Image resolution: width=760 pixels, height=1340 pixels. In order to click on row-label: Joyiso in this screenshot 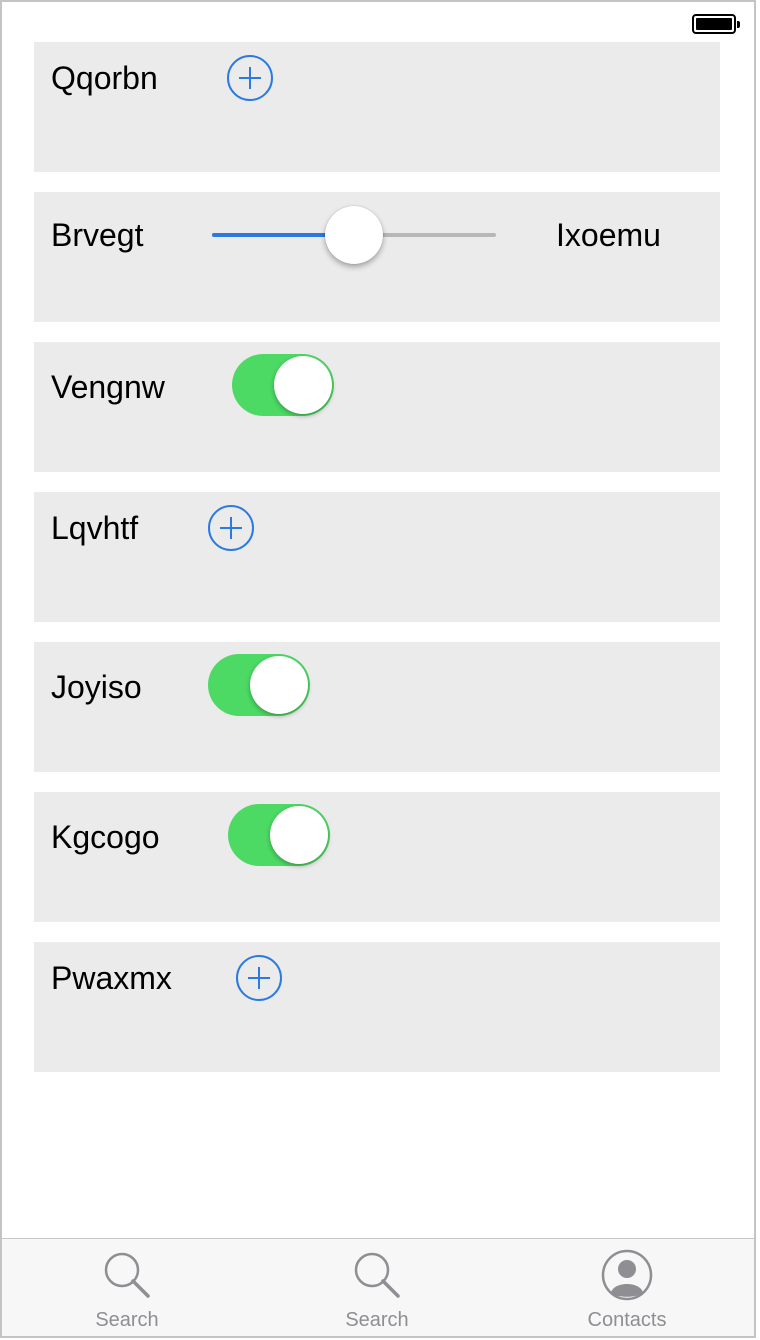, I will do `click(96, 687)`.